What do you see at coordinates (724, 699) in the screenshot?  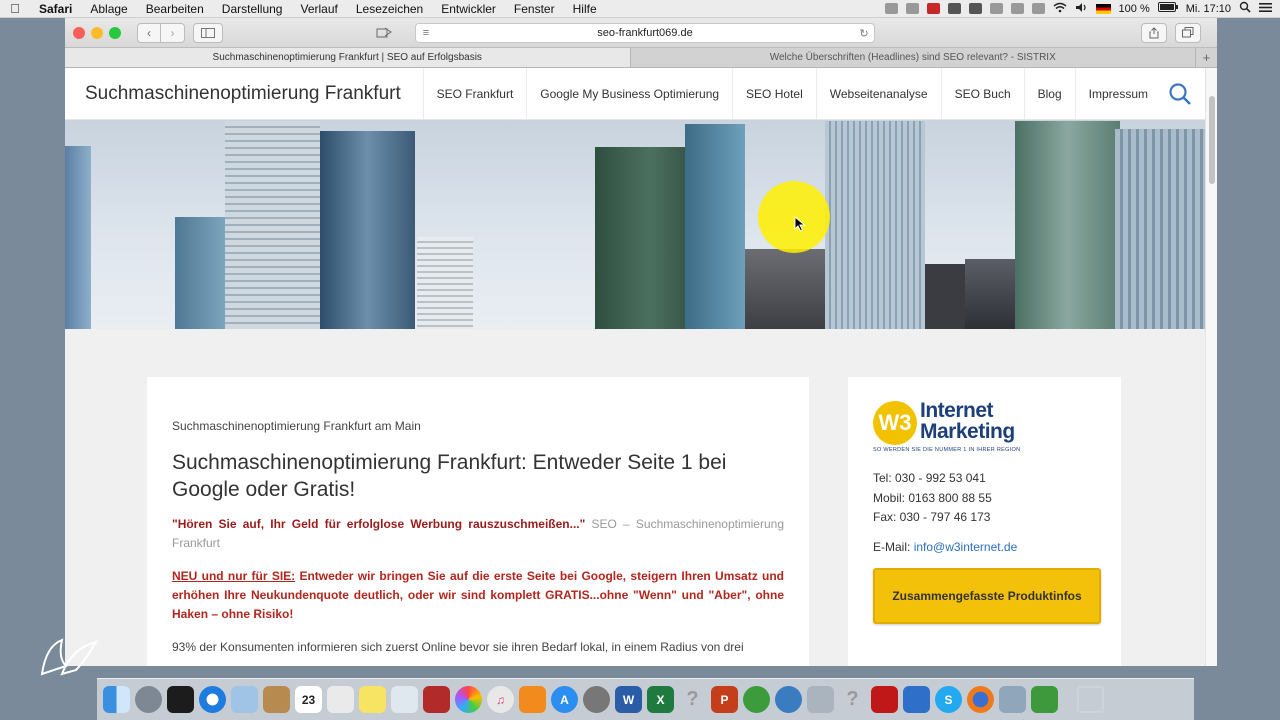 I see `powerpoint-icon: P` at bounding box center [724, 699].